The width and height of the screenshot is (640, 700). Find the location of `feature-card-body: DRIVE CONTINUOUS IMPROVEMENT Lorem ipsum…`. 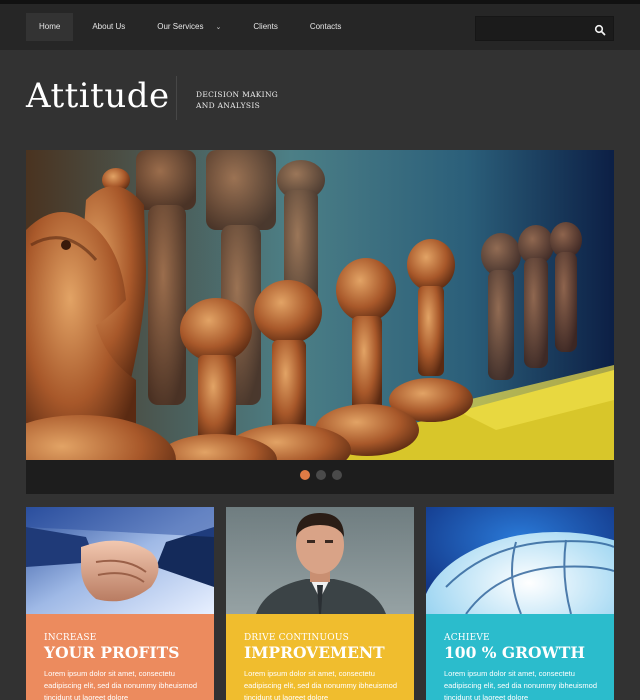

feature-card-body: DRIVE CONTINUOUS IMPROVEMENT Lorem ipsum… is located at coordinates (320, 657).